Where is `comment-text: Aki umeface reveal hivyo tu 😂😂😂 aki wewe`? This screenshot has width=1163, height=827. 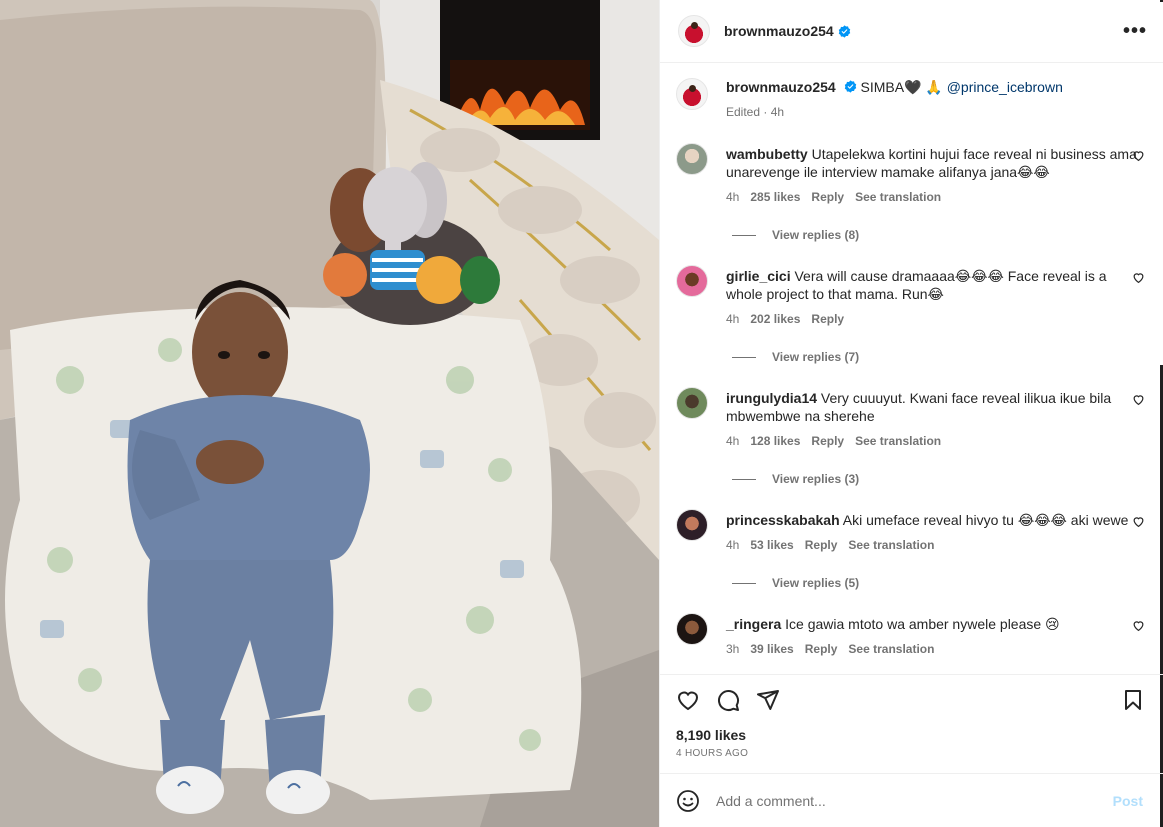
comment-text: Aki umeface reveal hivyo tu 😂😂😂 aki wewe is located at coordinates (985, 520).